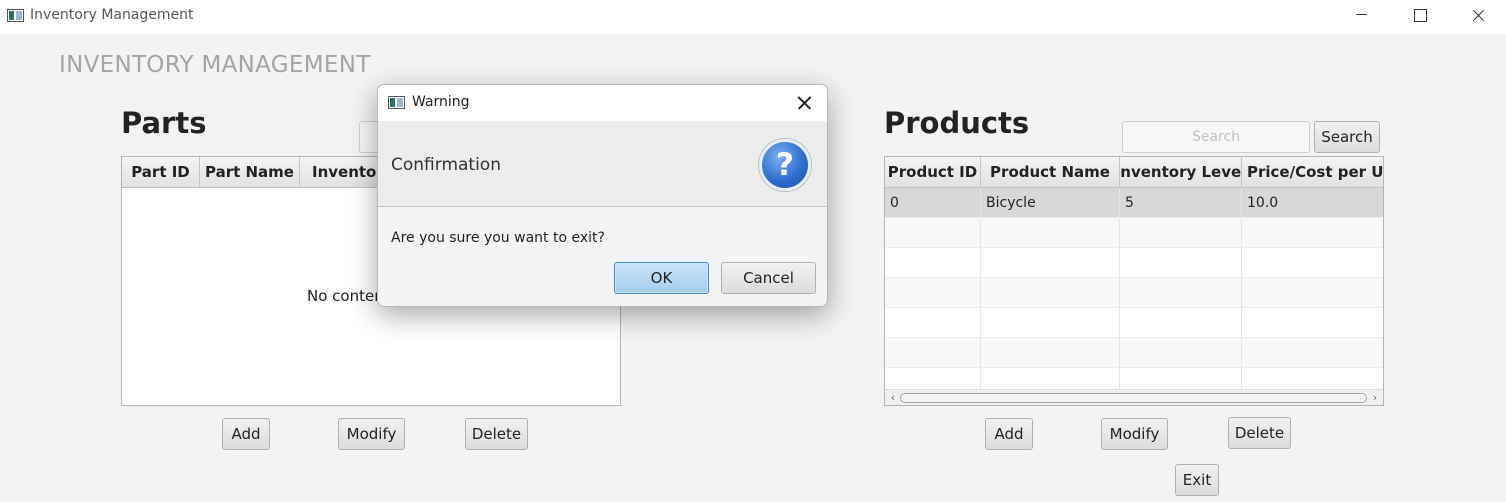 The height and width of the screenshot is (502, 1506). What do you see at coordinates (15, 15) in the screenshot?
I see `app-window-icon` at bounding box center [15, 15].